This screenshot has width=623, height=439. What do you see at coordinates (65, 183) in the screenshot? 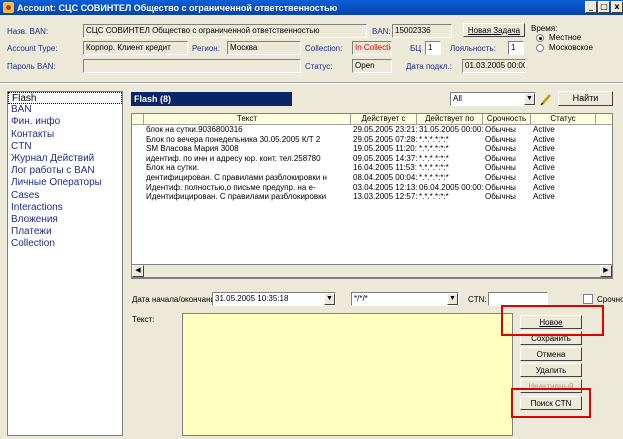
I see `sidebar-item-personal-operators: Личные Операторы` at bounding box center [65, 183].